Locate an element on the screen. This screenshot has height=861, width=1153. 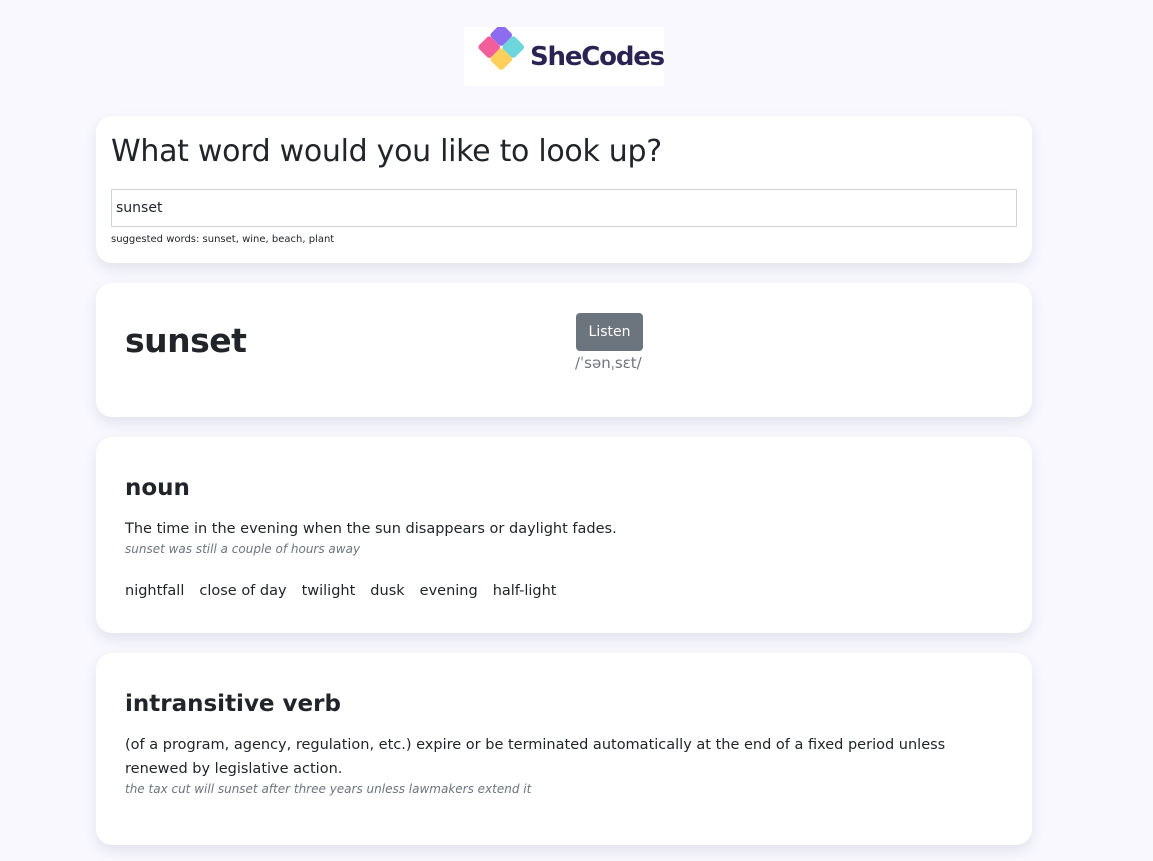
synonym: nightfall is located at coordinates (155, 591).